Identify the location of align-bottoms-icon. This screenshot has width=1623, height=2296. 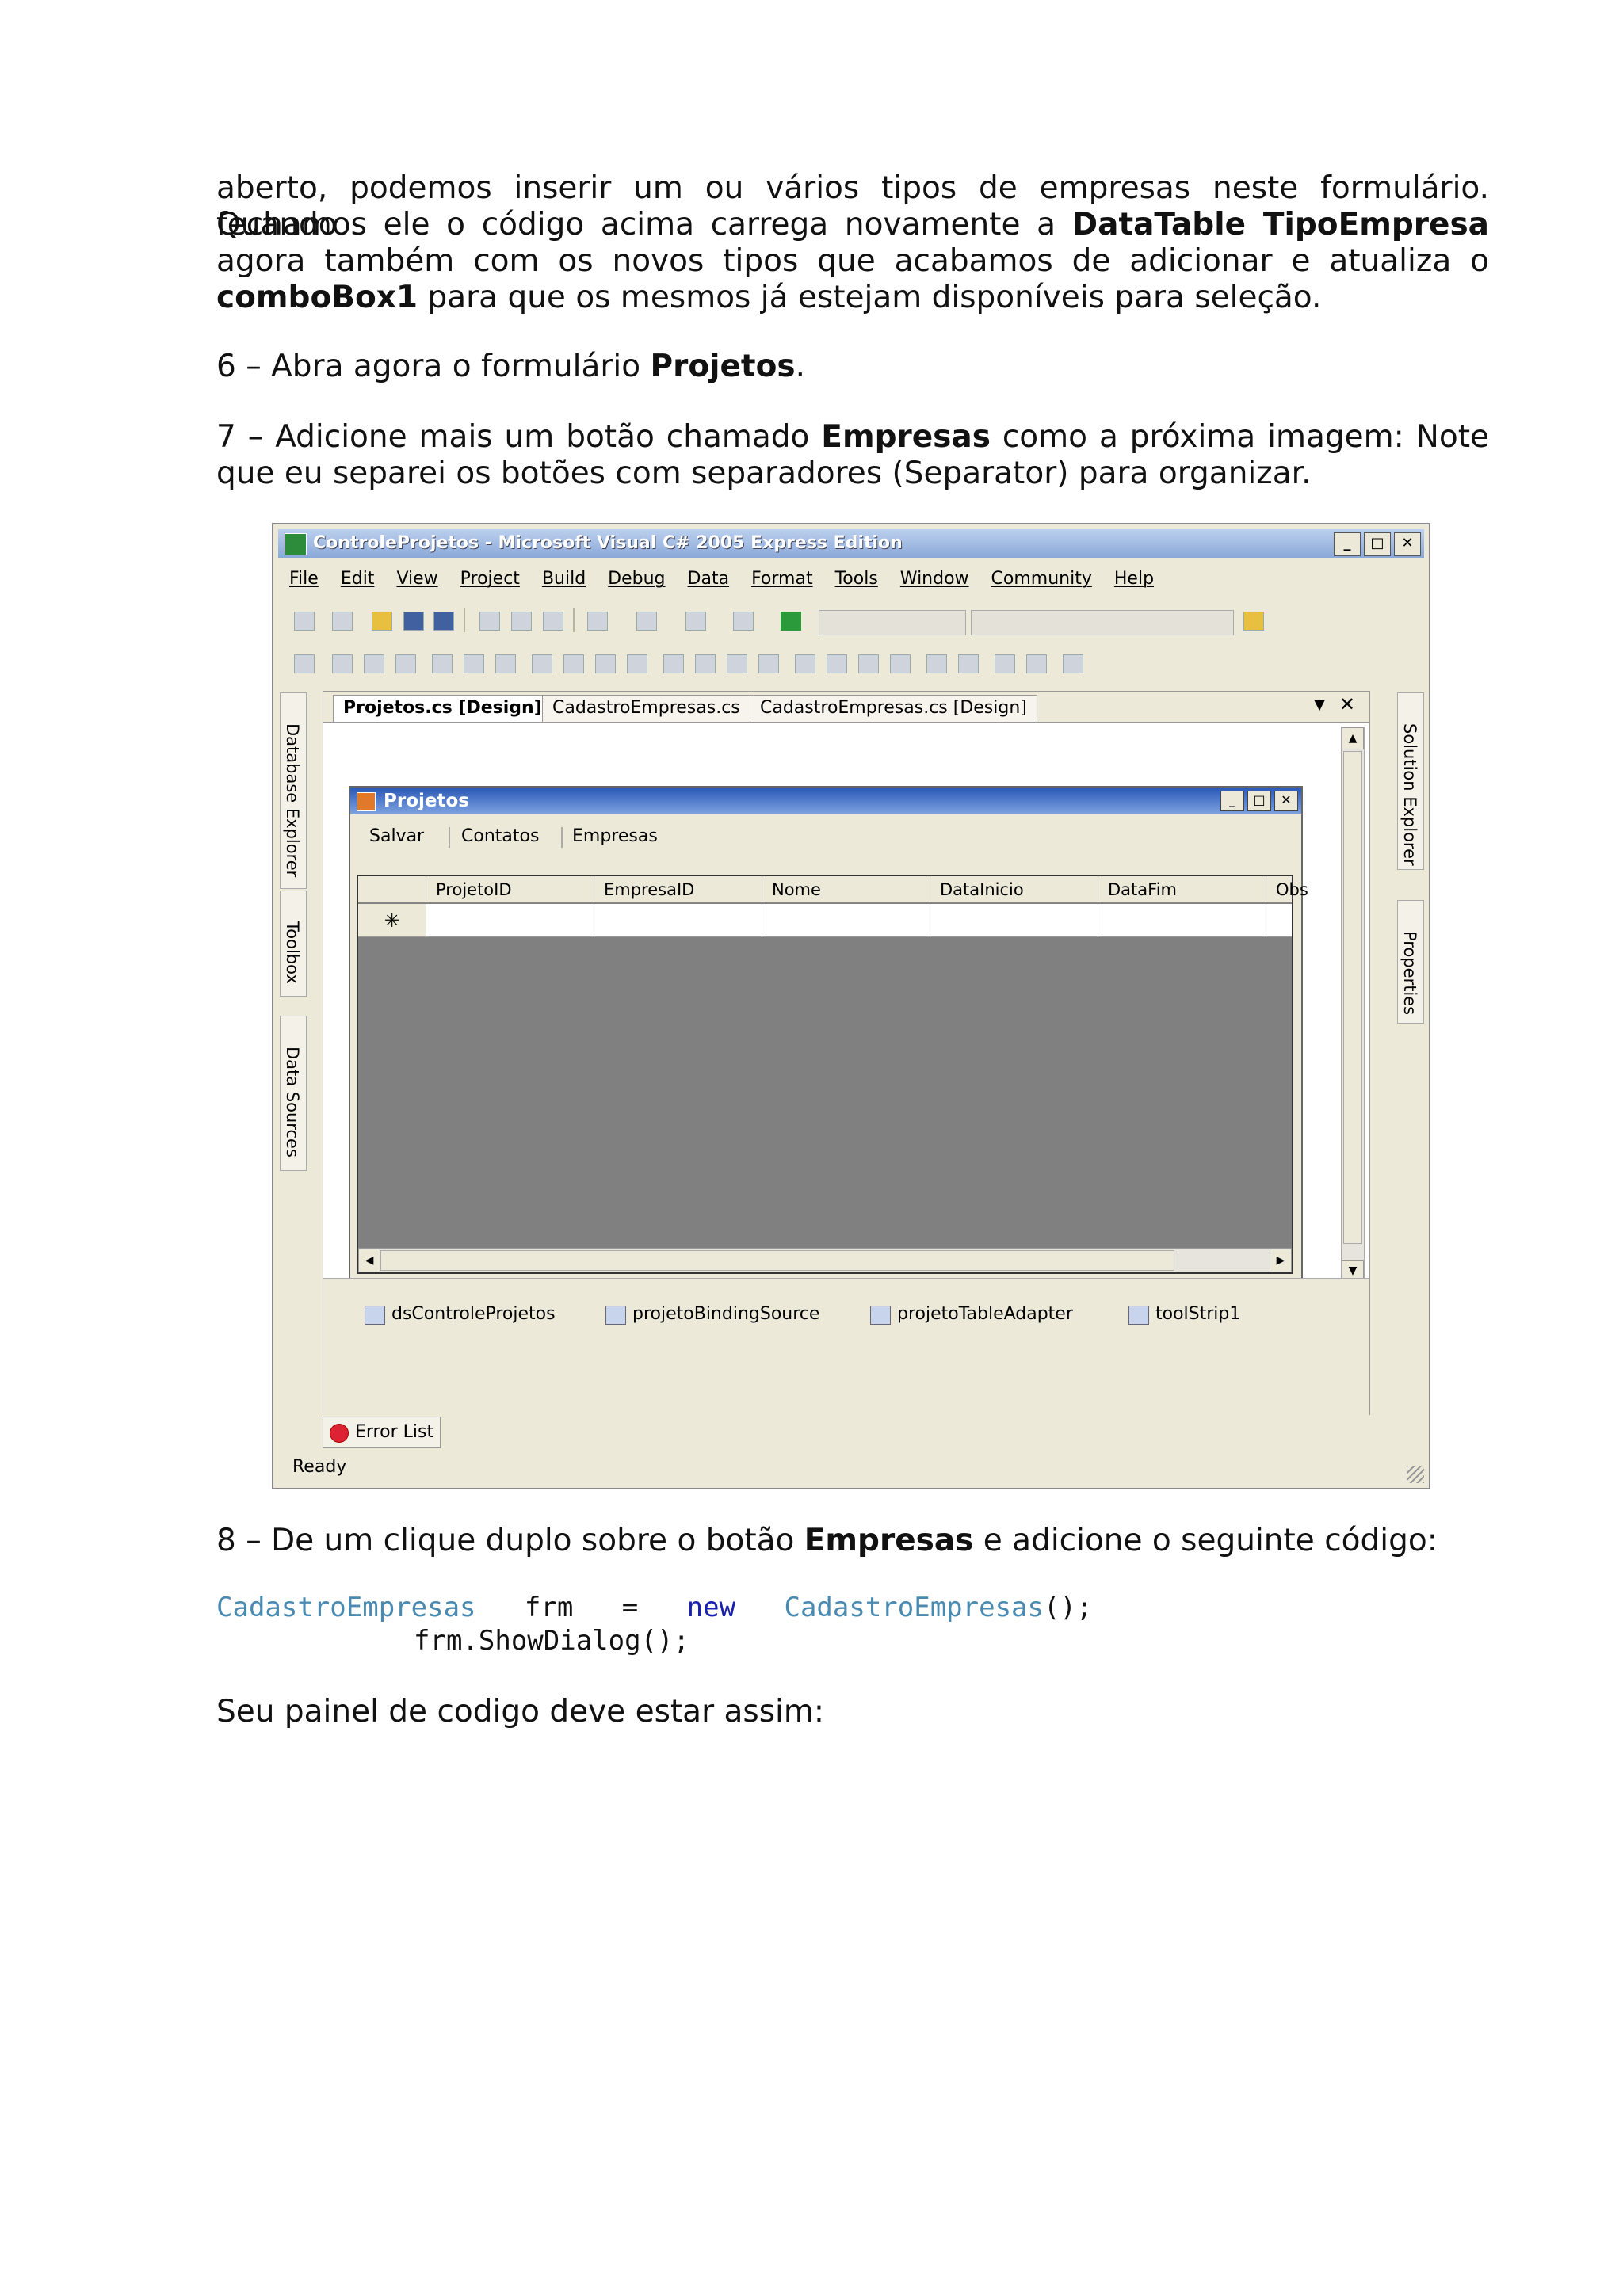
(505, 663).